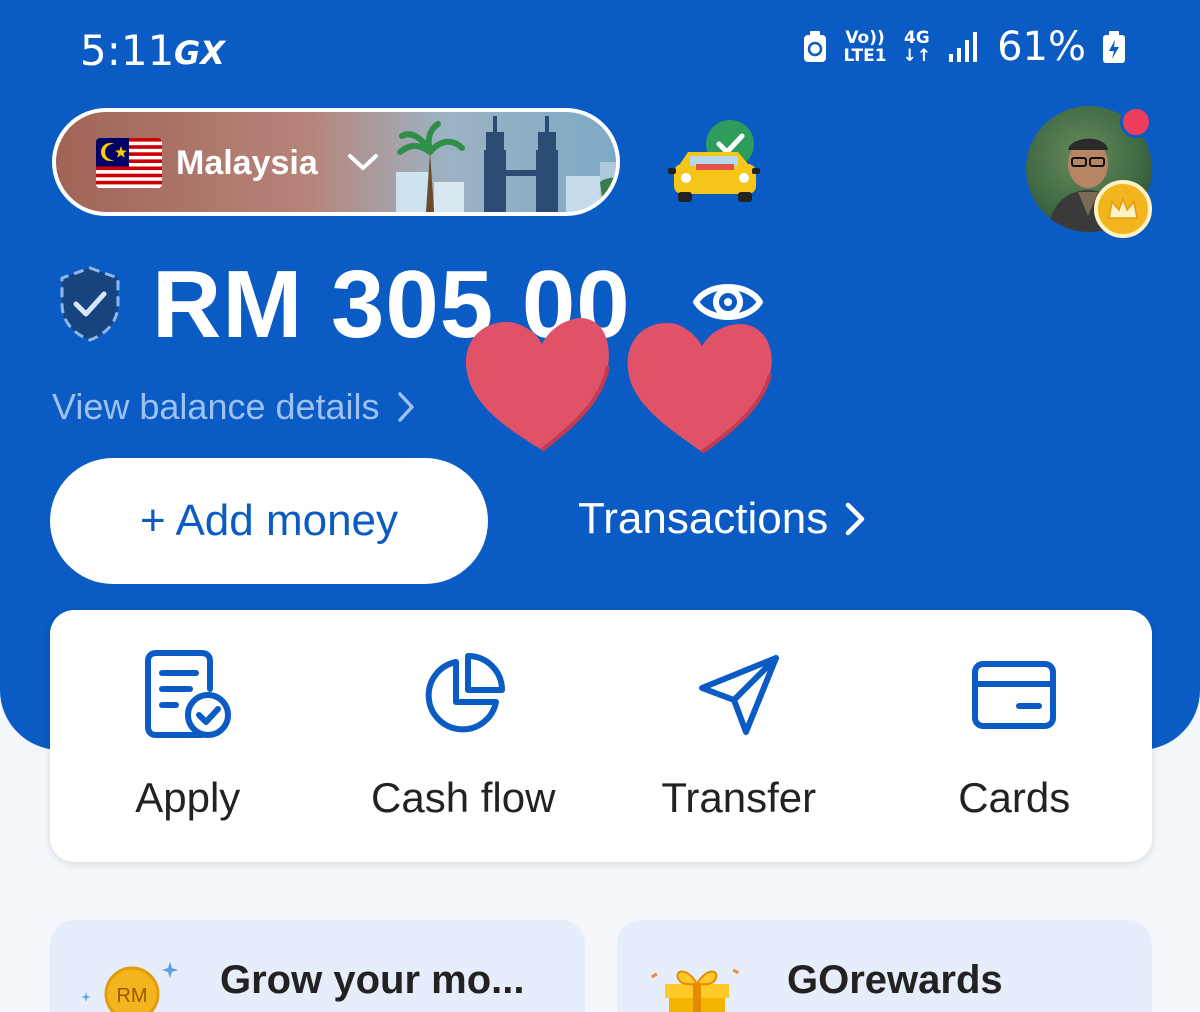 Image resolution: width=1200 pixels, height=1012 pixels. I want to click on notification-dot, so click(1136, 122).